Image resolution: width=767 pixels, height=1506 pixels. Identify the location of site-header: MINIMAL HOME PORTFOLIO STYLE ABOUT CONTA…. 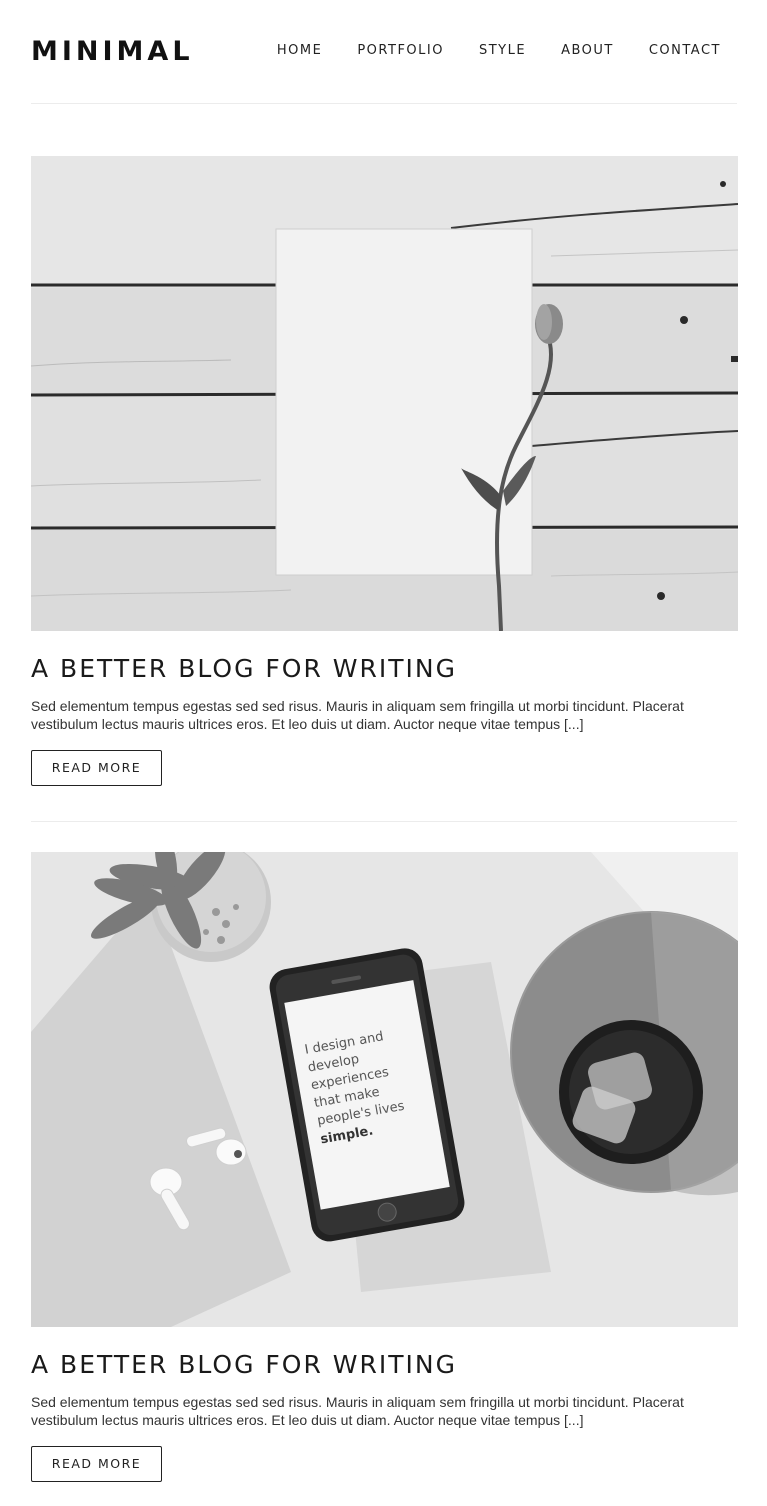
(383, 52).